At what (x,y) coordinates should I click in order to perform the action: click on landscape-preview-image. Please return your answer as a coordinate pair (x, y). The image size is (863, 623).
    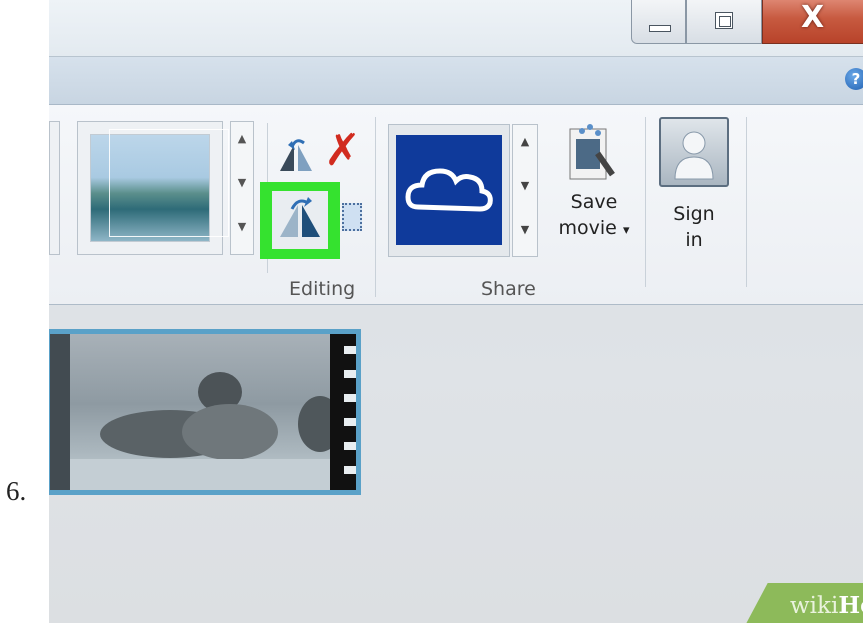
    Looking at the image, I should click on (159, 185).